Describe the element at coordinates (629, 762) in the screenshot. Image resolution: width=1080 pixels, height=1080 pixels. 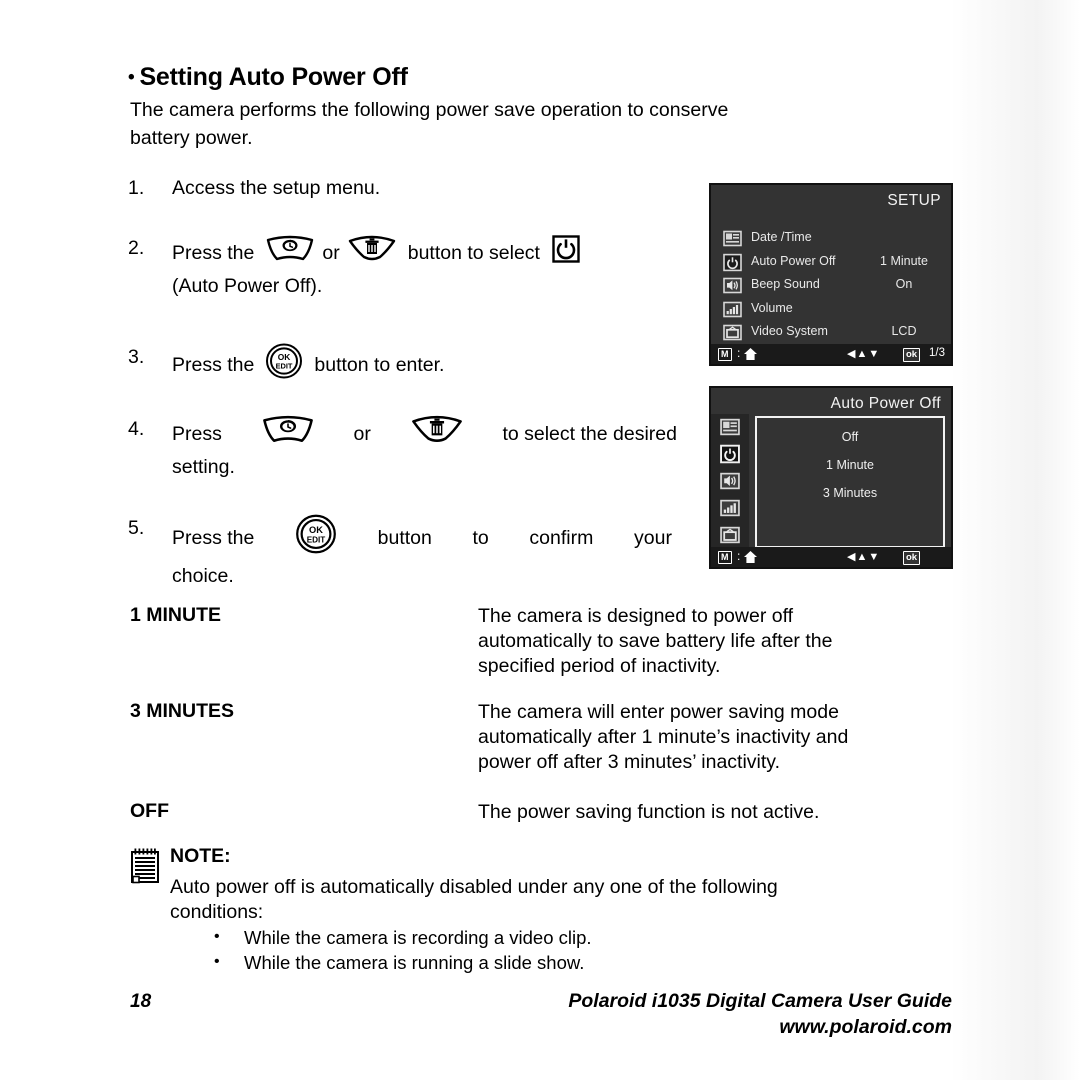
I see `definition-desc-line: power off after 3 minutes’ inactivity.` at that location.